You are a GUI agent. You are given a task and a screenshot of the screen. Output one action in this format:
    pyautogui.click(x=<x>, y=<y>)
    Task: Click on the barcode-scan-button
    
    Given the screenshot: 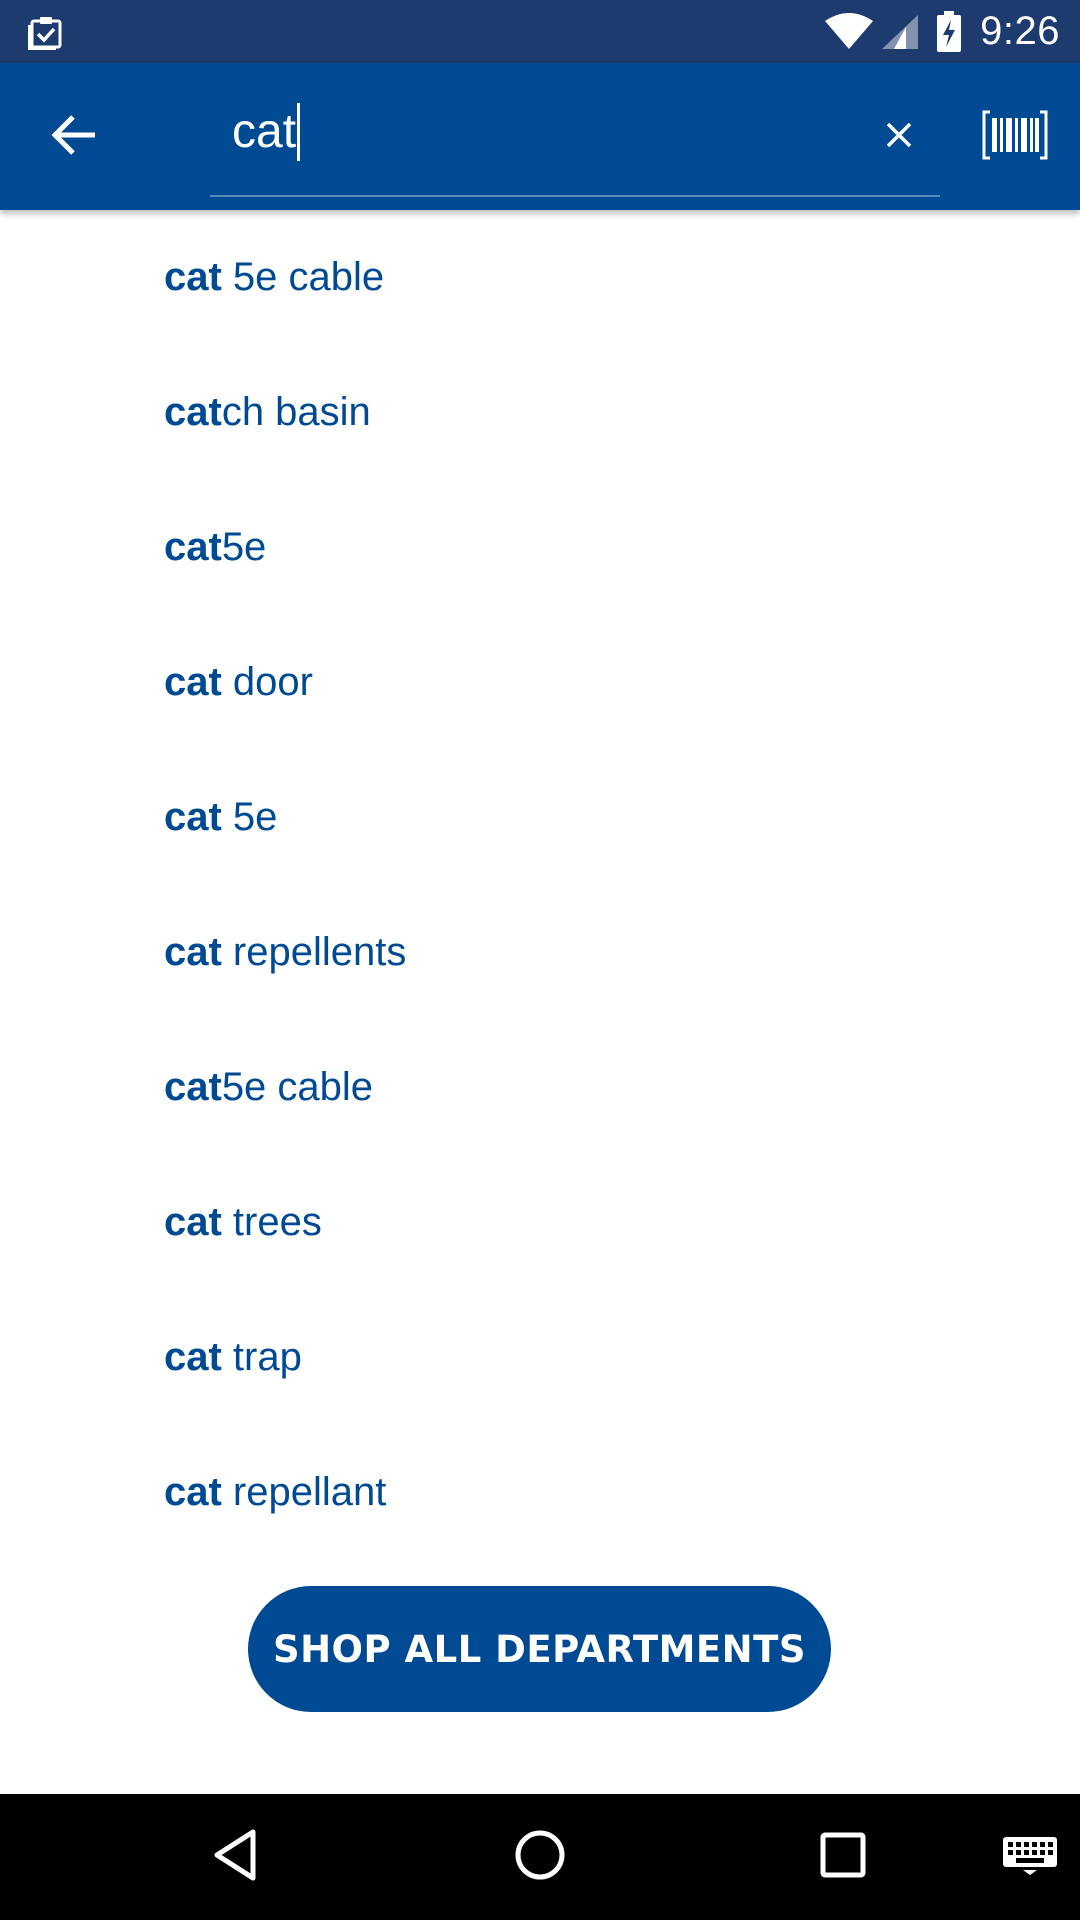 What is the action you would take?
    pyautogui.click(x=1015, y=137)
    